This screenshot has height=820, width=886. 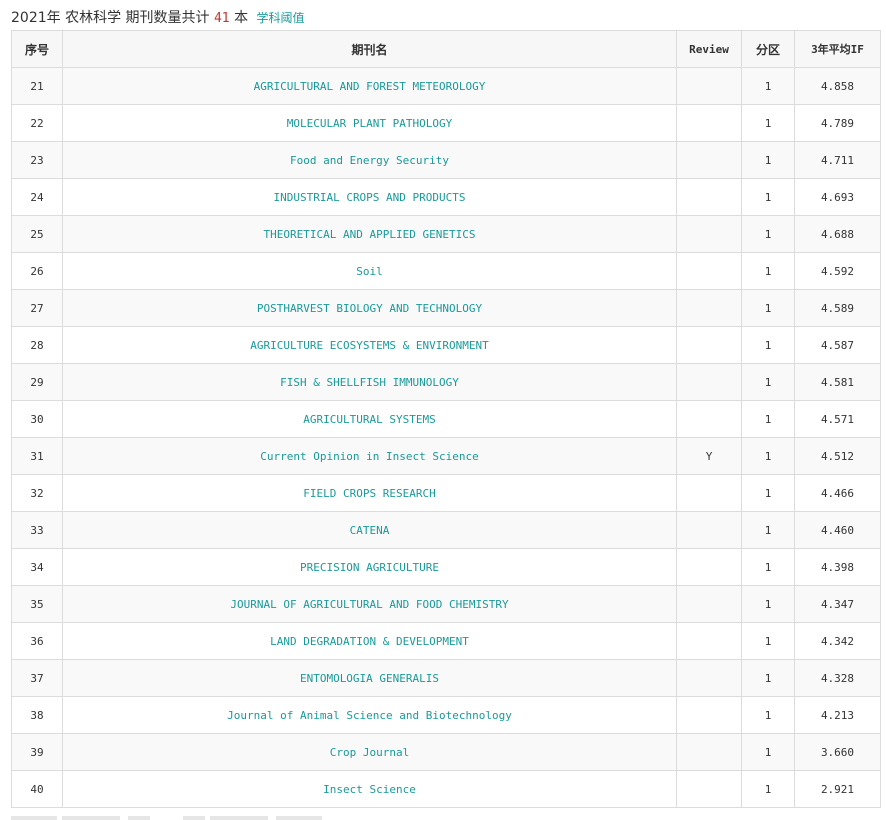 What do you see at coordinates (110, 18) in the screenshot?
I see `caption-prefix: 2021年 农林科学 期刊数量共计` at bounding box center [110, 18].